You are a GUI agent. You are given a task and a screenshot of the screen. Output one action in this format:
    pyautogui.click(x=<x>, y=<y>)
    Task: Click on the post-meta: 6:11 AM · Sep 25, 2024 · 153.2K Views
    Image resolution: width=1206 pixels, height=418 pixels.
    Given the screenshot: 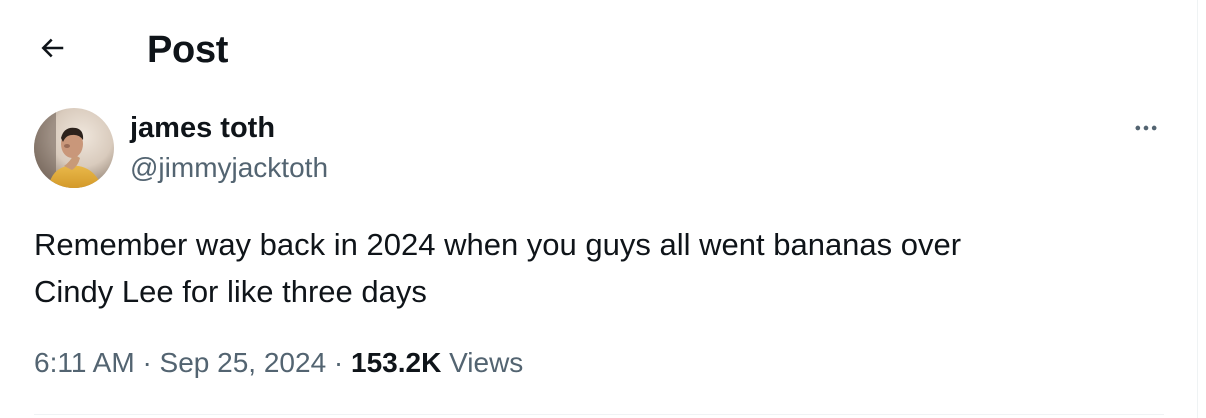 What is the action you would take?
    pyautogui.click(x=278, y=363)
    